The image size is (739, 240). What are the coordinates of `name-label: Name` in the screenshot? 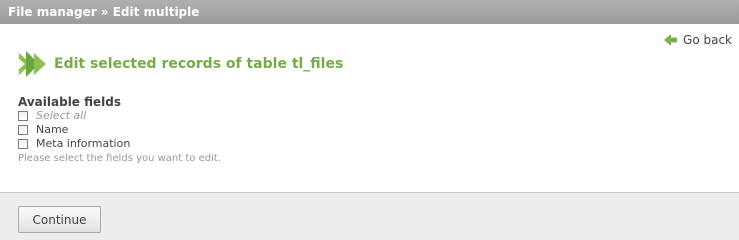 It's located at (52, 129).